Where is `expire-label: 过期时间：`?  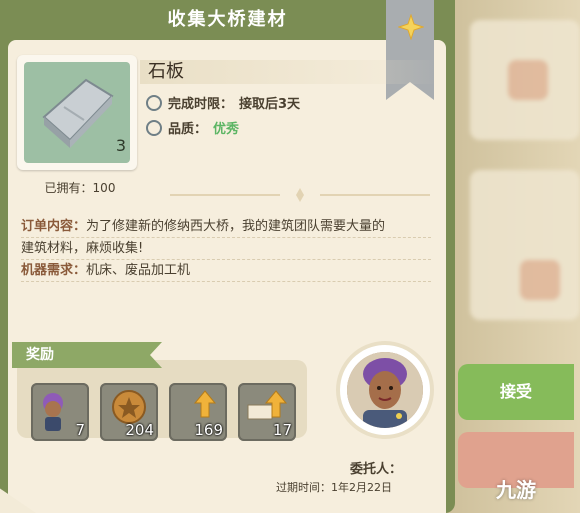
expire-label: 过期时间： is located at coordinates (303, 487).